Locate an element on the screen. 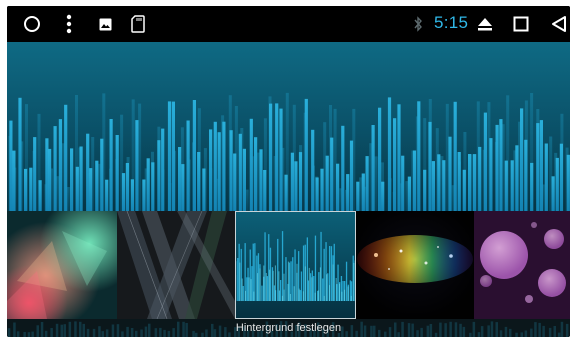 Image resolution: width=577 pixels, height=342 pixels. wallpaper-action-bar: Hintergrund festlegen is located at coordinates (288, 328).